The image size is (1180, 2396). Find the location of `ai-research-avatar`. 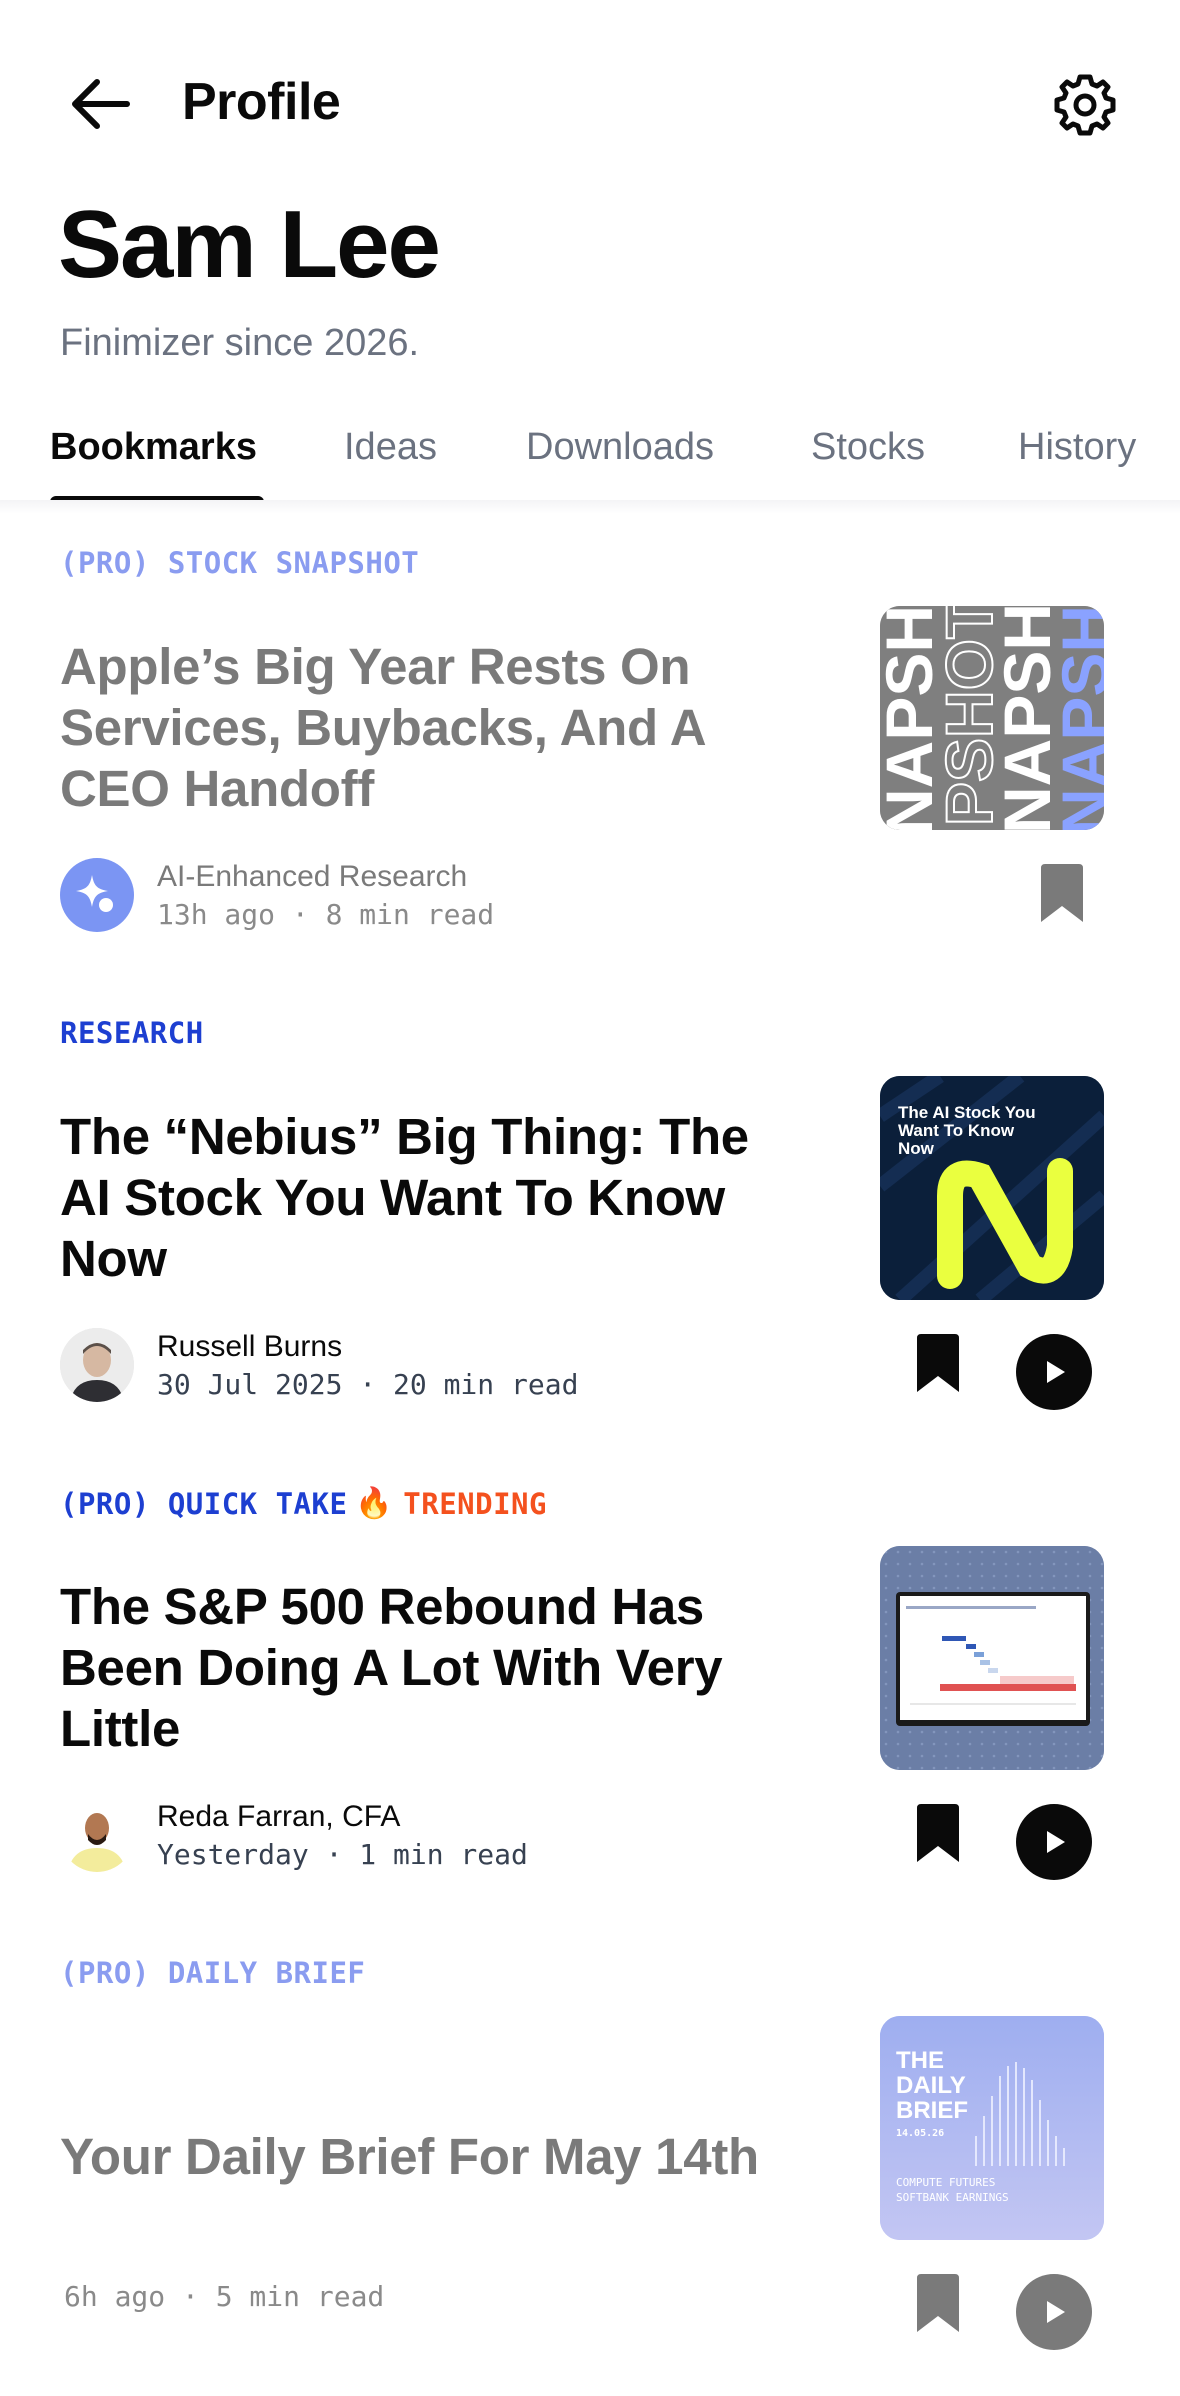

ai-research-avatar is located at coordinates (97, 895).